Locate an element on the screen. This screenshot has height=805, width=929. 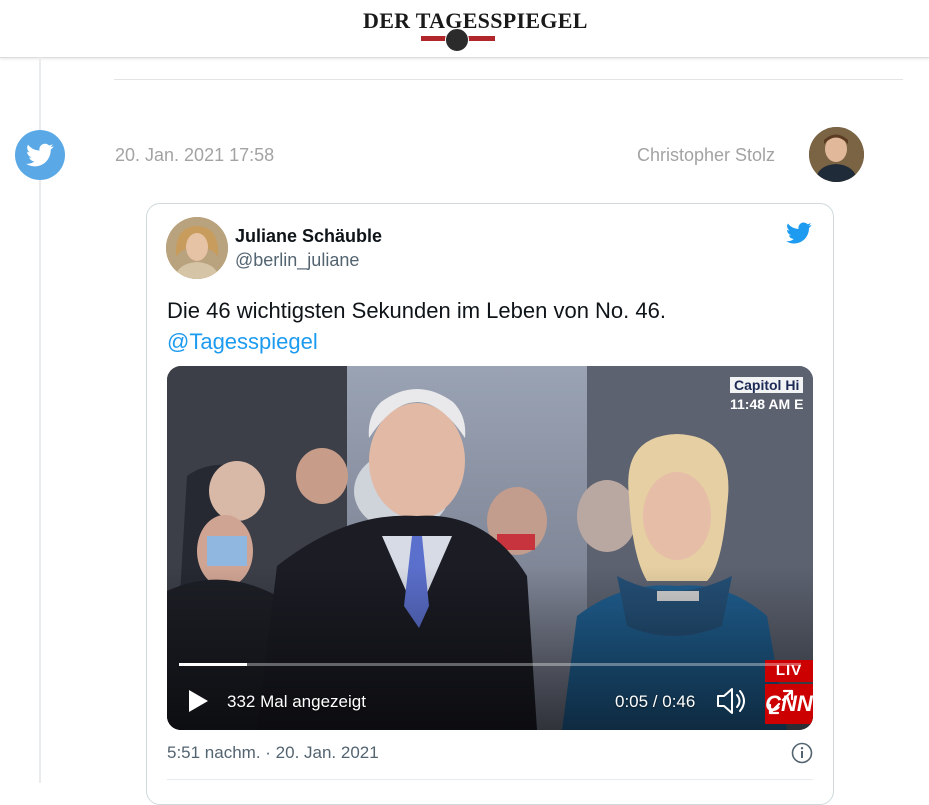
site-logo: DER TAGESSPIEGEL is located at coordinates (475, 29).